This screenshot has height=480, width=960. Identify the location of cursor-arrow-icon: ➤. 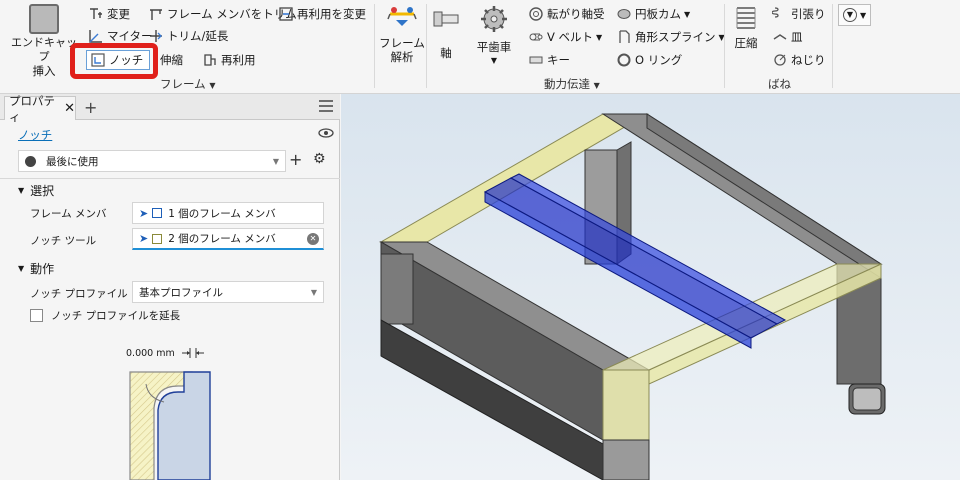
(144, 213).